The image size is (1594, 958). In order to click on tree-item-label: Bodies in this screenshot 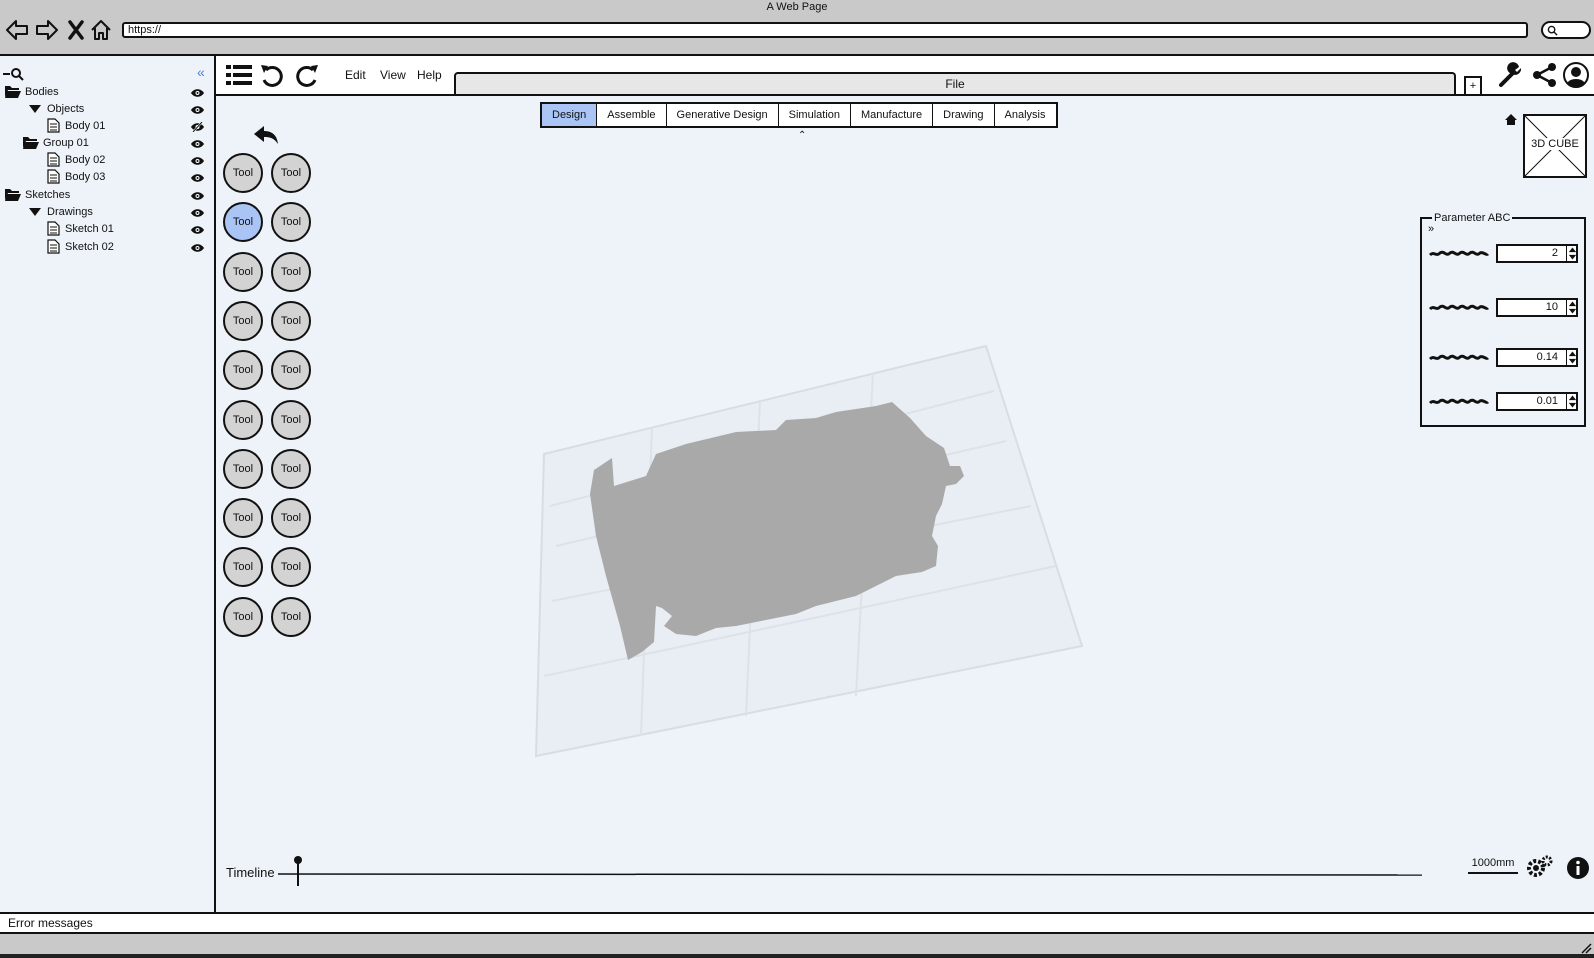, I will do `click(42, 91)`.